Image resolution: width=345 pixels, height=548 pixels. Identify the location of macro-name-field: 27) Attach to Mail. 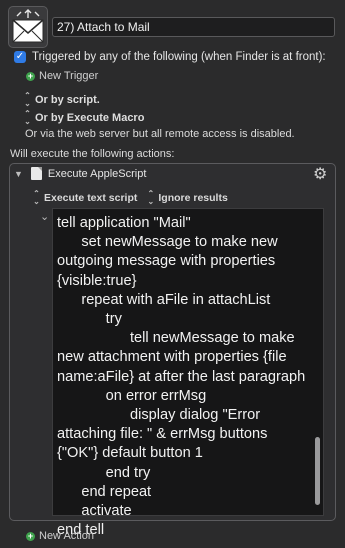
(193, 27).